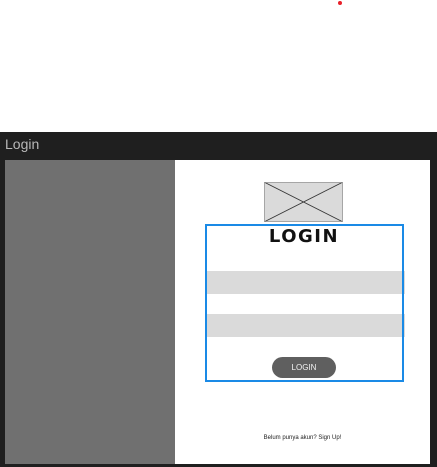 This screenshot has height=467, width=437. I want to click on image-placeholder-icon, so click(303, 202).